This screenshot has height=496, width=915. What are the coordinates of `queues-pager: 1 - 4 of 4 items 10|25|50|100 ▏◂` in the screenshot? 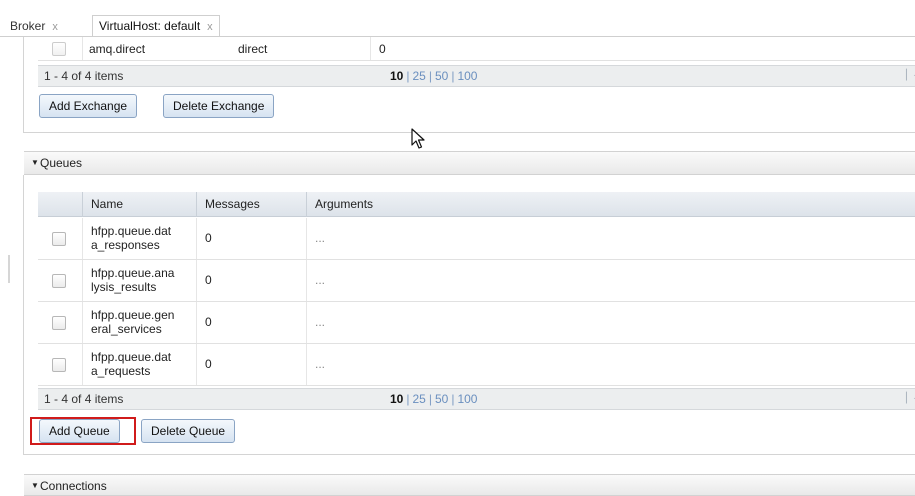 It's located at (476, 399).